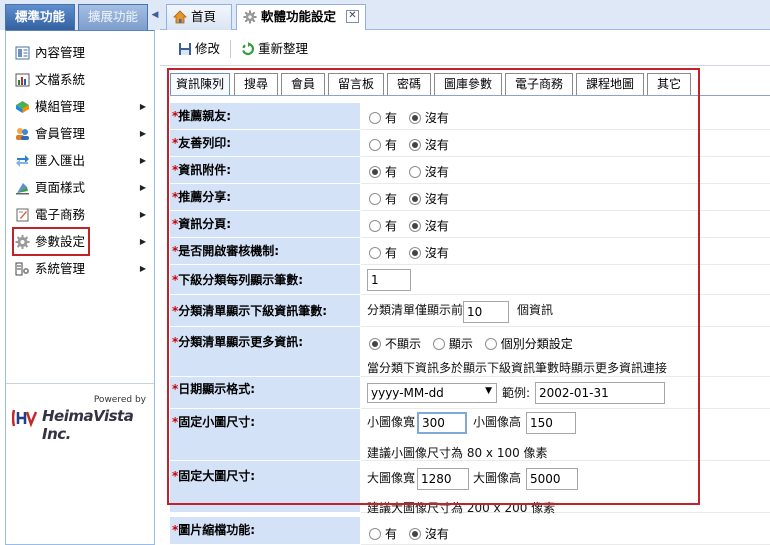 This screenshot has width=770, height=545. I want to click on sidebar-item-ecommerce: 電子商務 ▶, so click(80, 215).